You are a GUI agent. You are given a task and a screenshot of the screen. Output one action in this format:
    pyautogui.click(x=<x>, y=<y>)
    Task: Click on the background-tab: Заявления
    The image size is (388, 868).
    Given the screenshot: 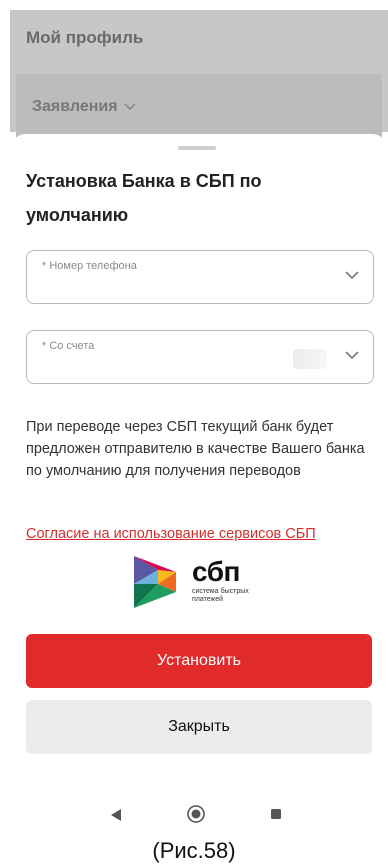 What is the action you would take?
    pyautogui.click(x=84, y=107)
    